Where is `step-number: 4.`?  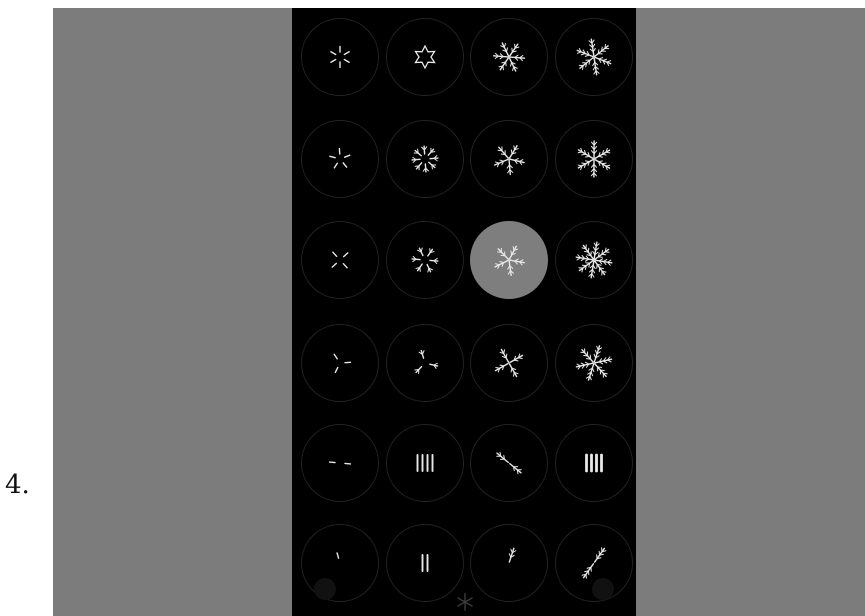 step-number: 4. is located at coordinates (17, 485).